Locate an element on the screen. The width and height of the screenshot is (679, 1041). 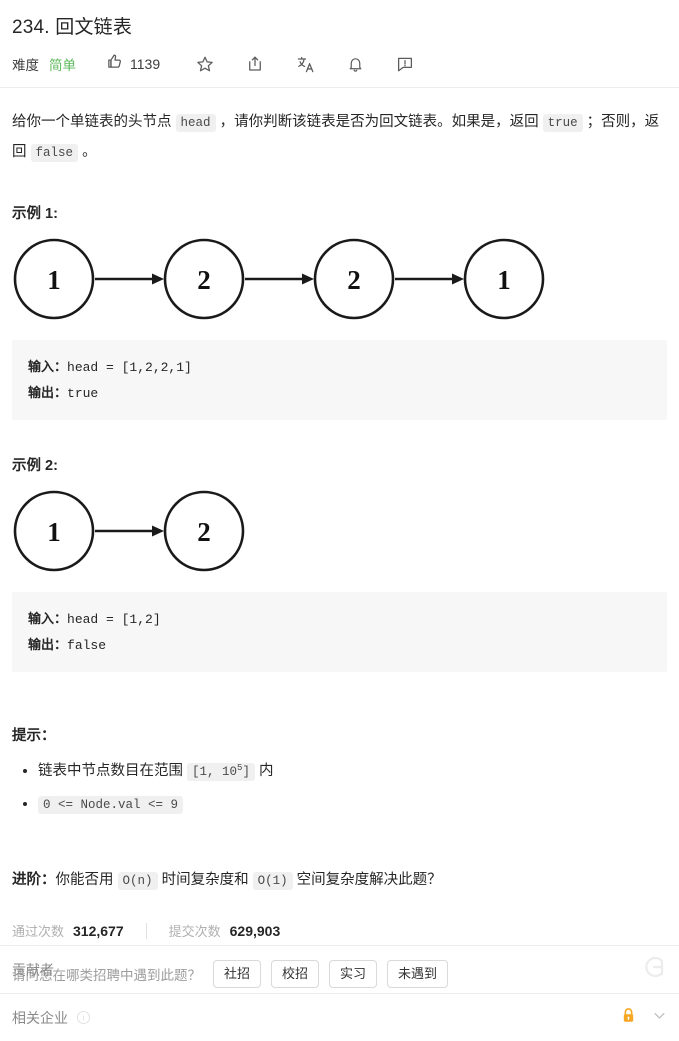
example-1-title: 示例 1: is located at coordinates (35, 214).